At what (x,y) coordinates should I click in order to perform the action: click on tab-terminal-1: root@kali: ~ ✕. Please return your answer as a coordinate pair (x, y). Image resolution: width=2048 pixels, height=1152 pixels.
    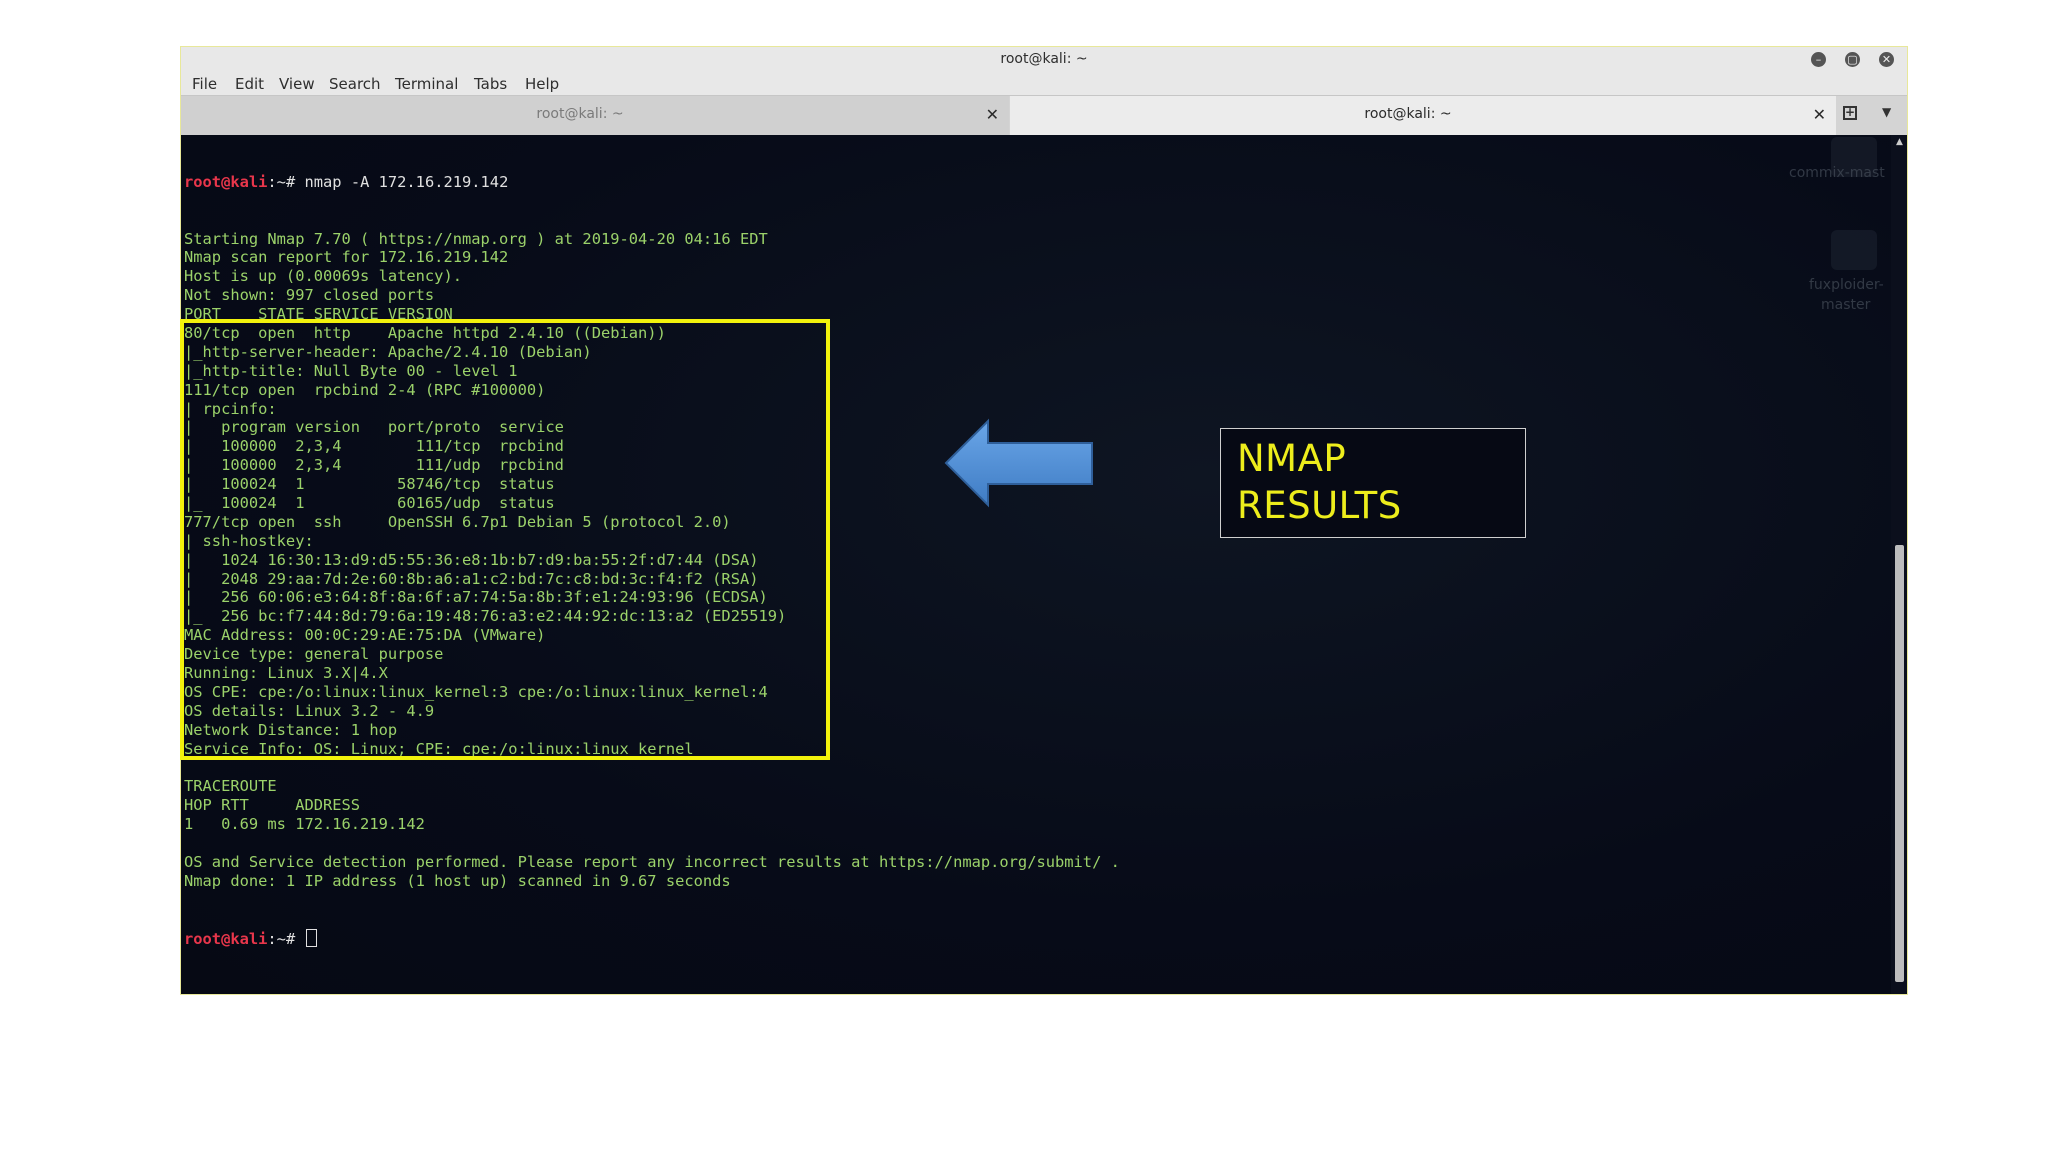
    Looking at the image, I should click on (595, 115).